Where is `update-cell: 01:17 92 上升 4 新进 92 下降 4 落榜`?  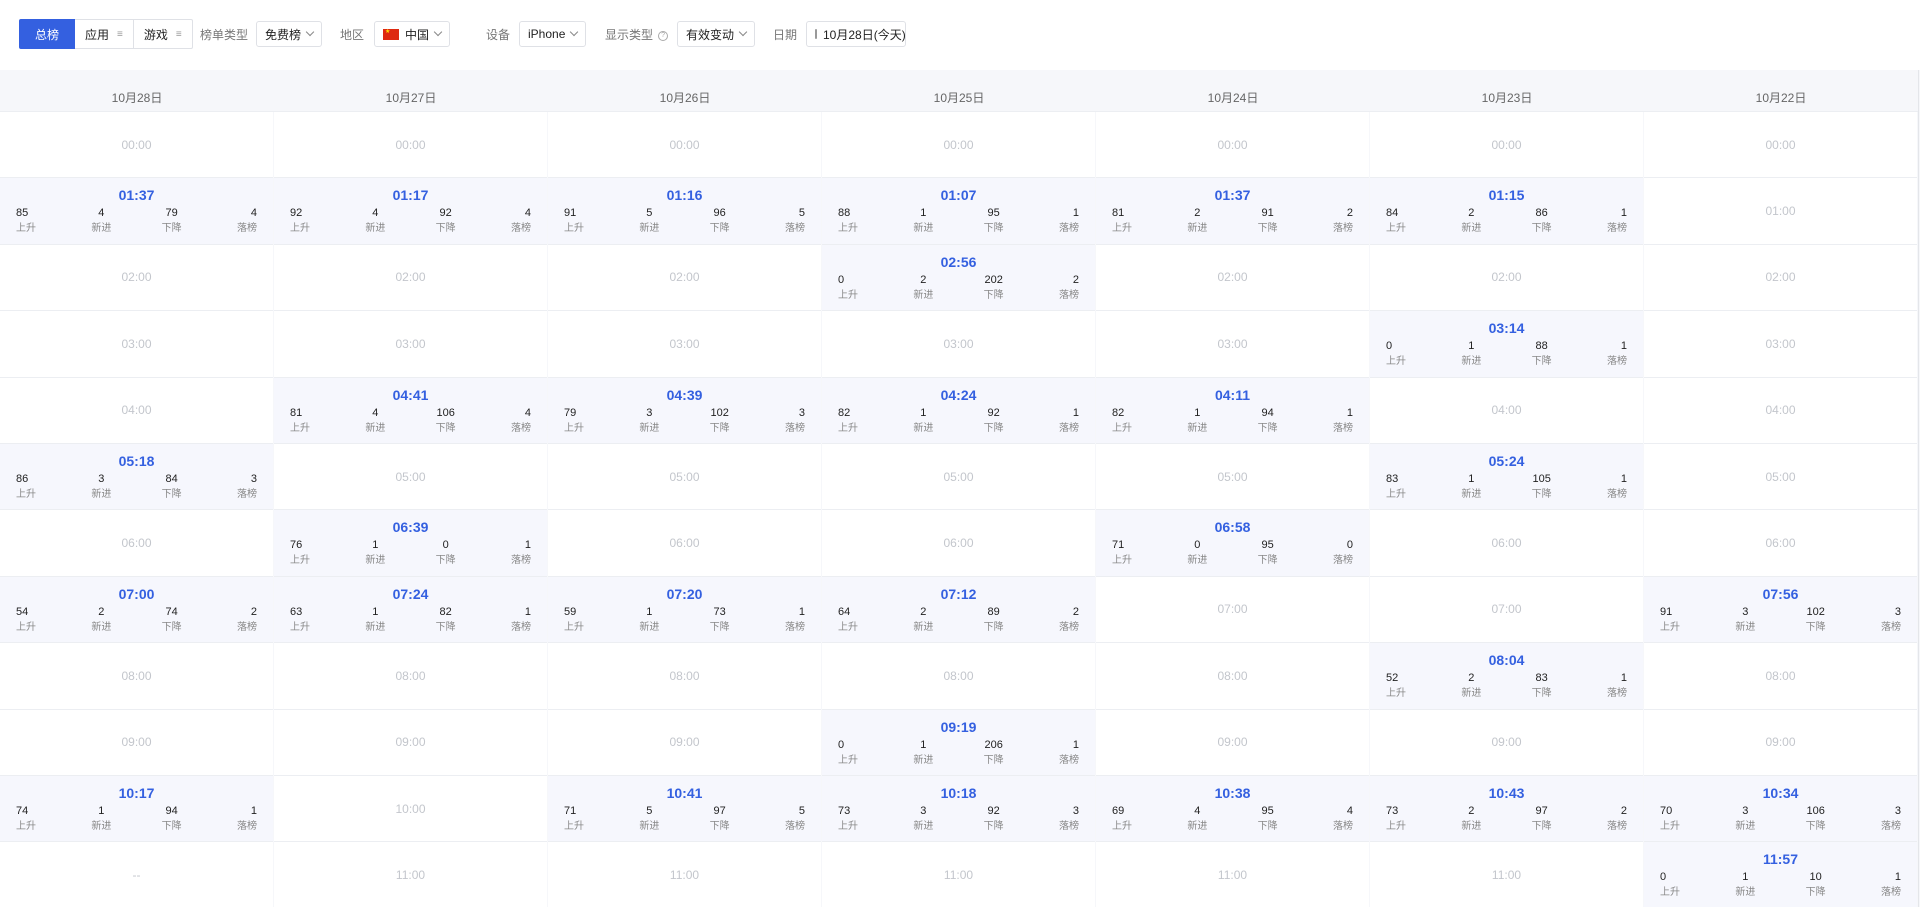
update-cell: 01:17 92 上升 4 新进 92 下降 4 落榜 is located at coordinates (410, 211).